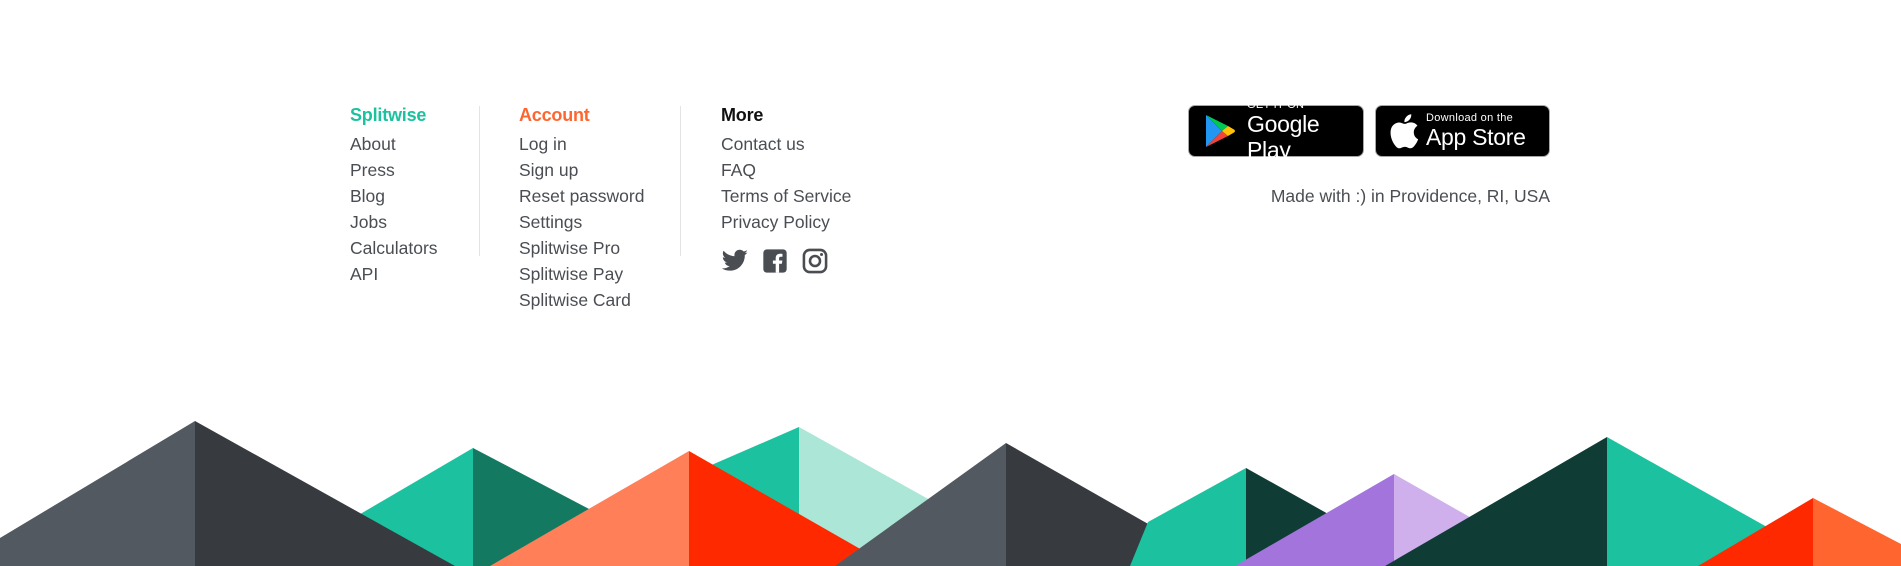 This screenshot has height=566, width=1901. I want to click on mountain-grey-left-face, so click(97, 493).